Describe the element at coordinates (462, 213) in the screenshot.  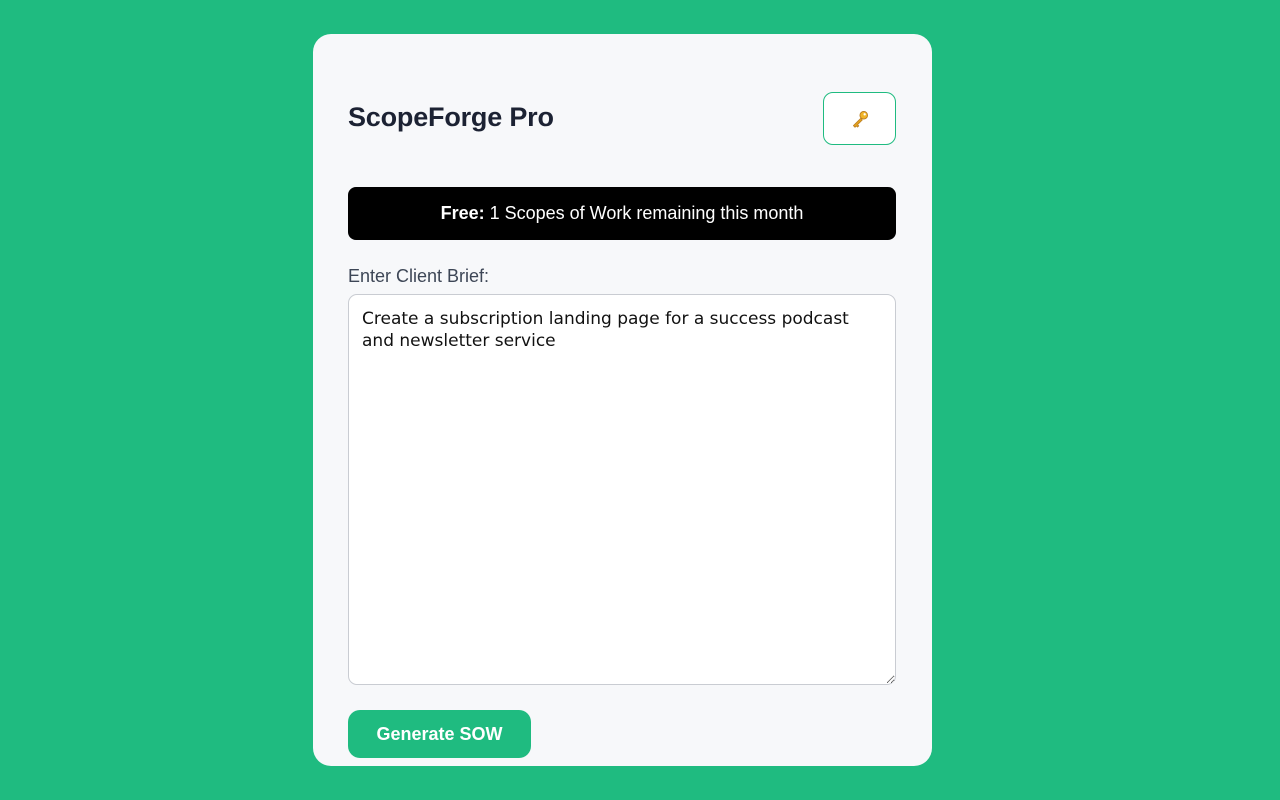
I see `plan-name: Free:` at that location.